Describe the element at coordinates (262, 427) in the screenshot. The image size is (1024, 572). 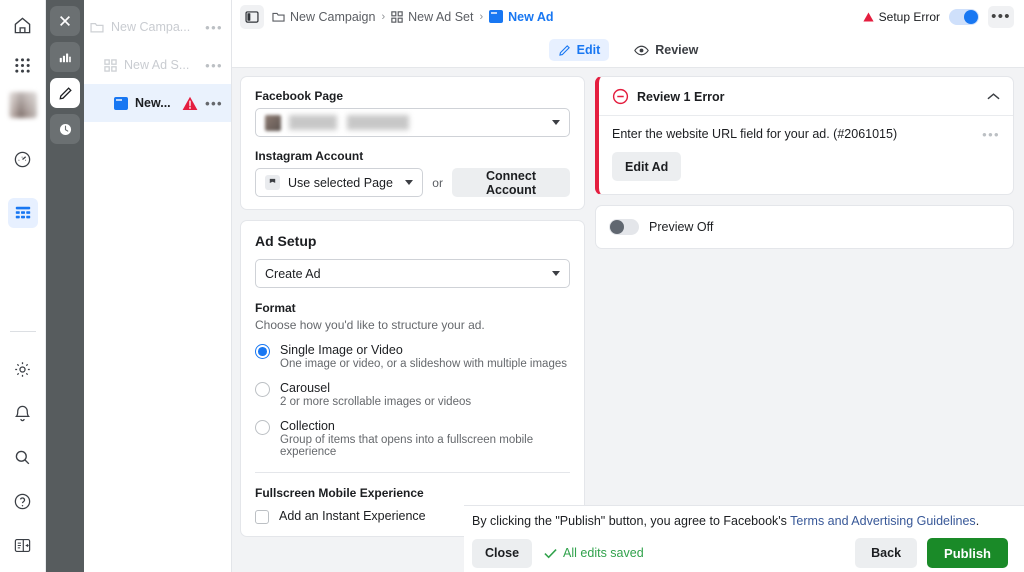
I see `radio-collection` at that location.